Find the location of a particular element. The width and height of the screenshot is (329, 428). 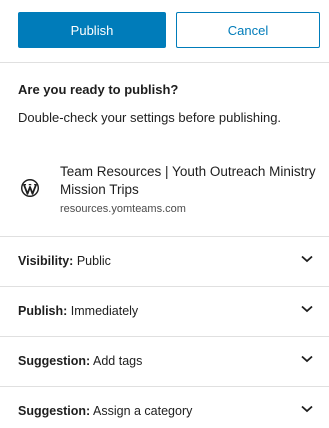

wordpress-icon is located at coordinates (30, 188).